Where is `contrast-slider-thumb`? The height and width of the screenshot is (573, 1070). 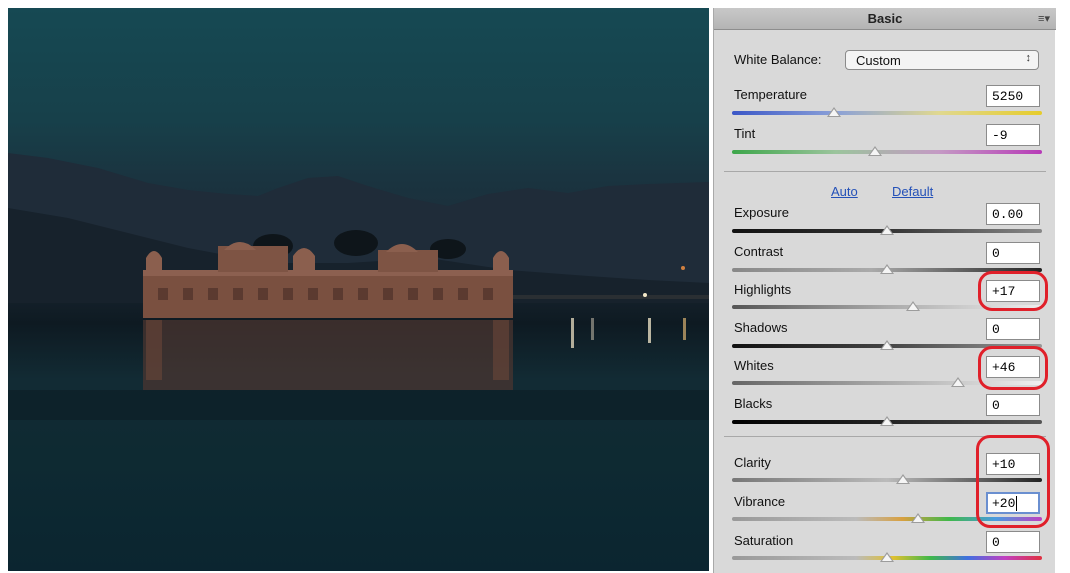
contrast-slider-thumb is located at coordinates (887, 269).